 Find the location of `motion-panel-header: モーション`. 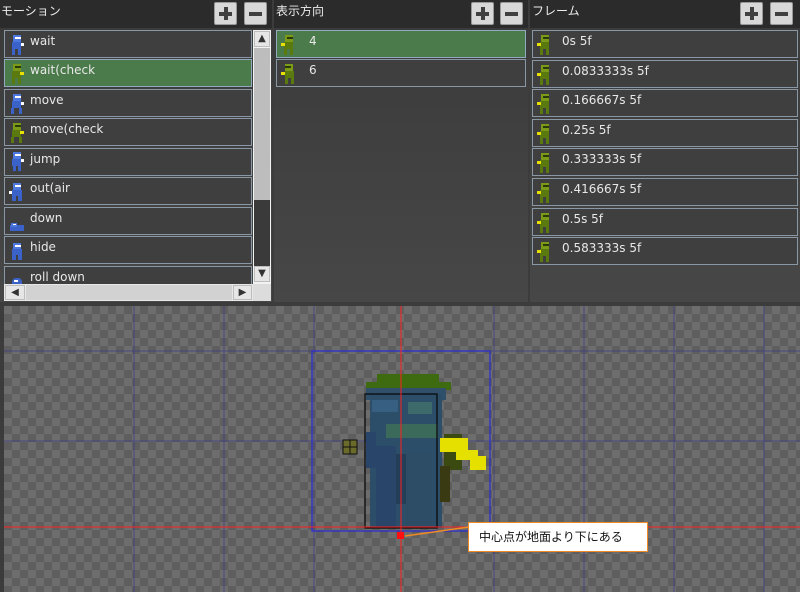

motion-panel-header: モーション is located at coordinates (136, 14).